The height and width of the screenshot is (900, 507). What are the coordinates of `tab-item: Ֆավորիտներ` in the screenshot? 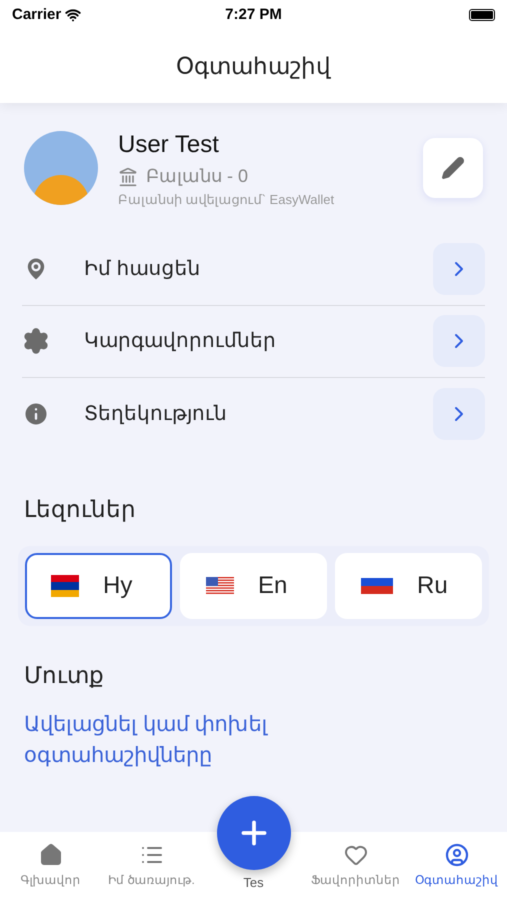 It's located at (355, 866).